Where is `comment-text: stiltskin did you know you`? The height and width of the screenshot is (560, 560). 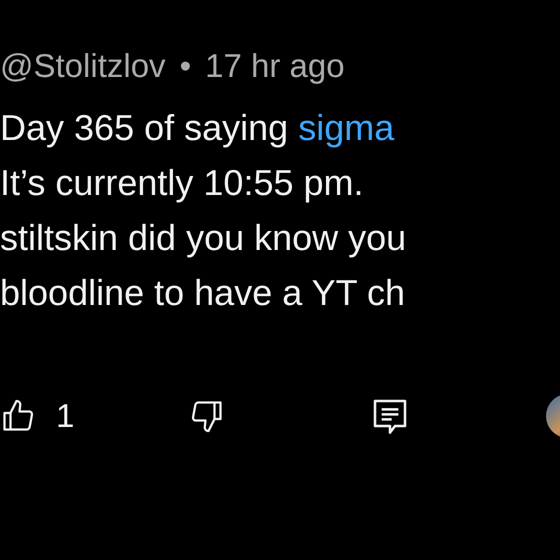 comment-text: stiltskin did you know you is located at coordinates (204, 238).